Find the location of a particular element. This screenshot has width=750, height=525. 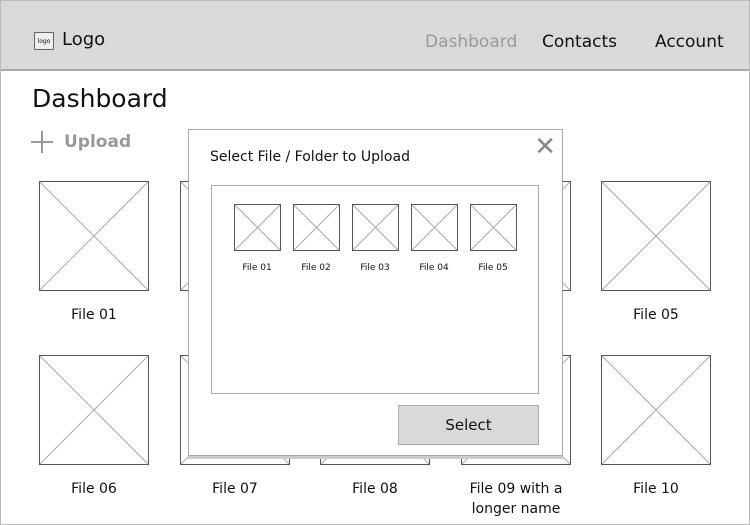

plus-icon is located at coordinates (42, 142).